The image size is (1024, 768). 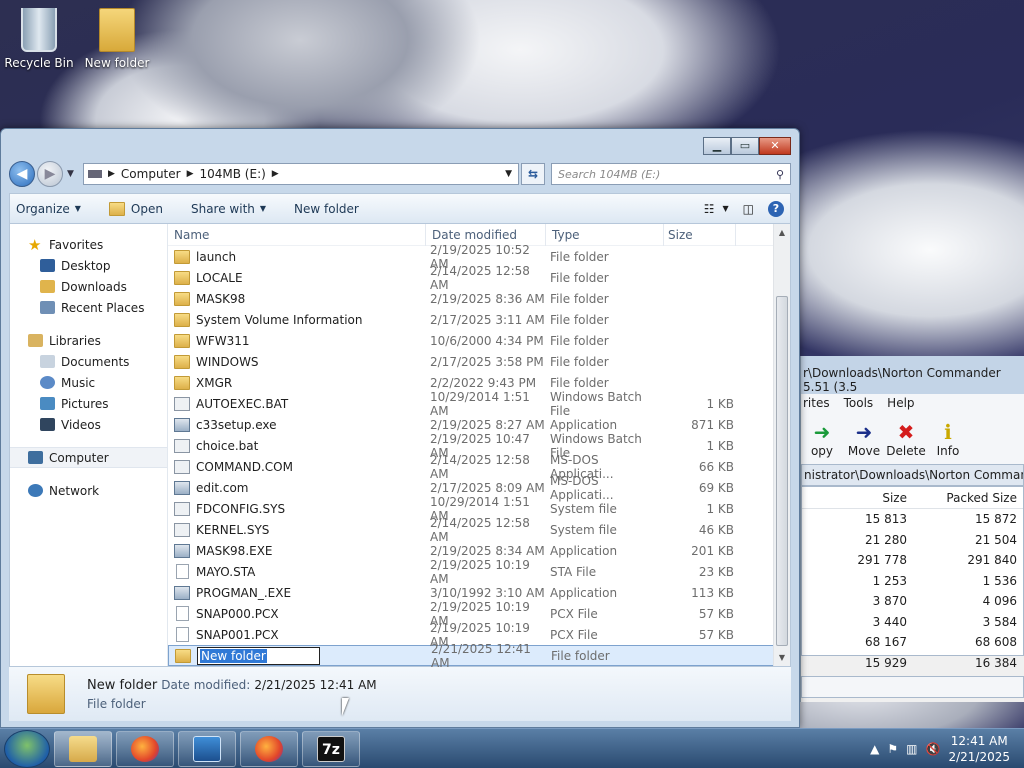 I want to click on network-tray-icon: ▥, so click(x=911, y=749).